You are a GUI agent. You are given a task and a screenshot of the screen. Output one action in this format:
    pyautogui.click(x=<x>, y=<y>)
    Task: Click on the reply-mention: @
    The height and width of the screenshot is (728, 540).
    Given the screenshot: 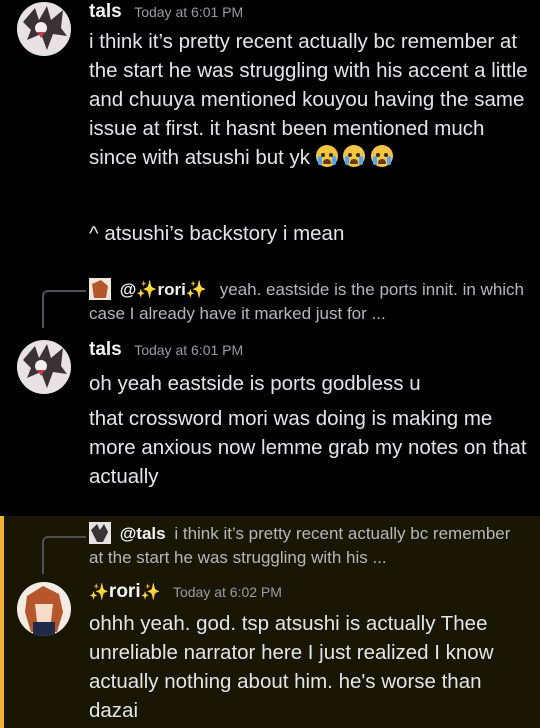 What is the action you would take?
    pyautogui.click(x=128, y=289)
    